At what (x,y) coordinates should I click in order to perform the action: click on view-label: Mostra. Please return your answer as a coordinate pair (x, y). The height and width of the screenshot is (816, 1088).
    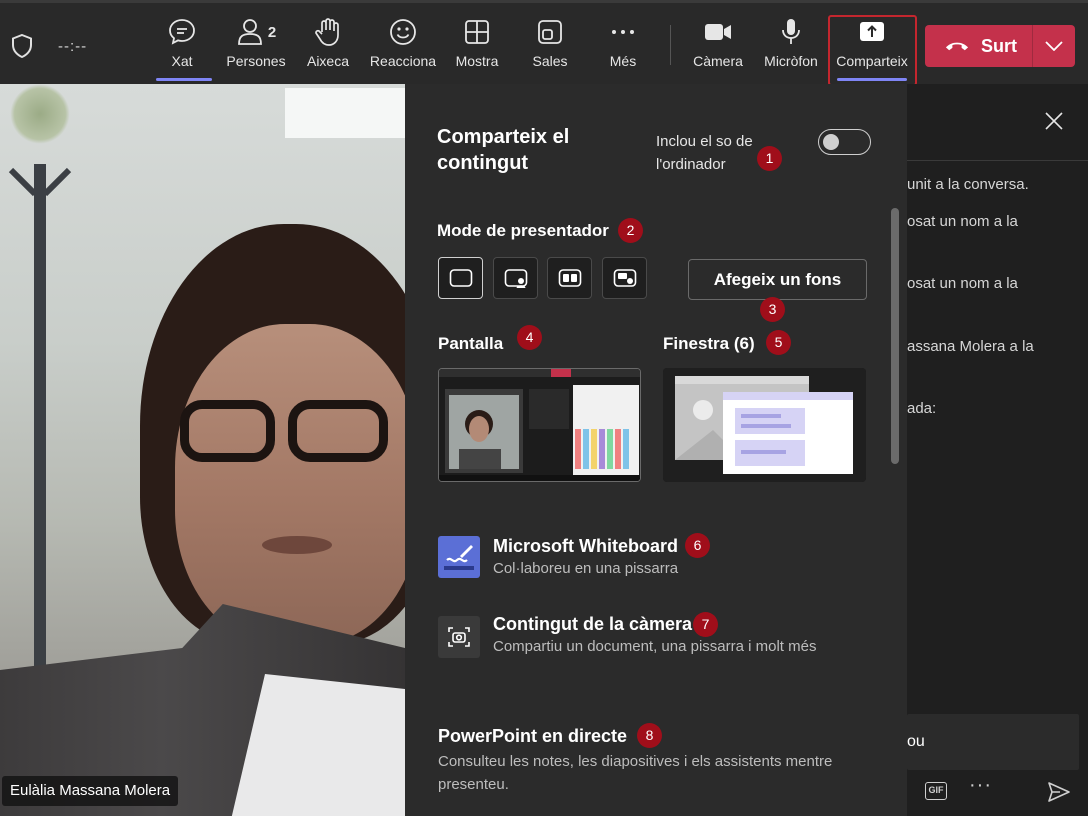
    Looking at the image, I should click on (477, 61).